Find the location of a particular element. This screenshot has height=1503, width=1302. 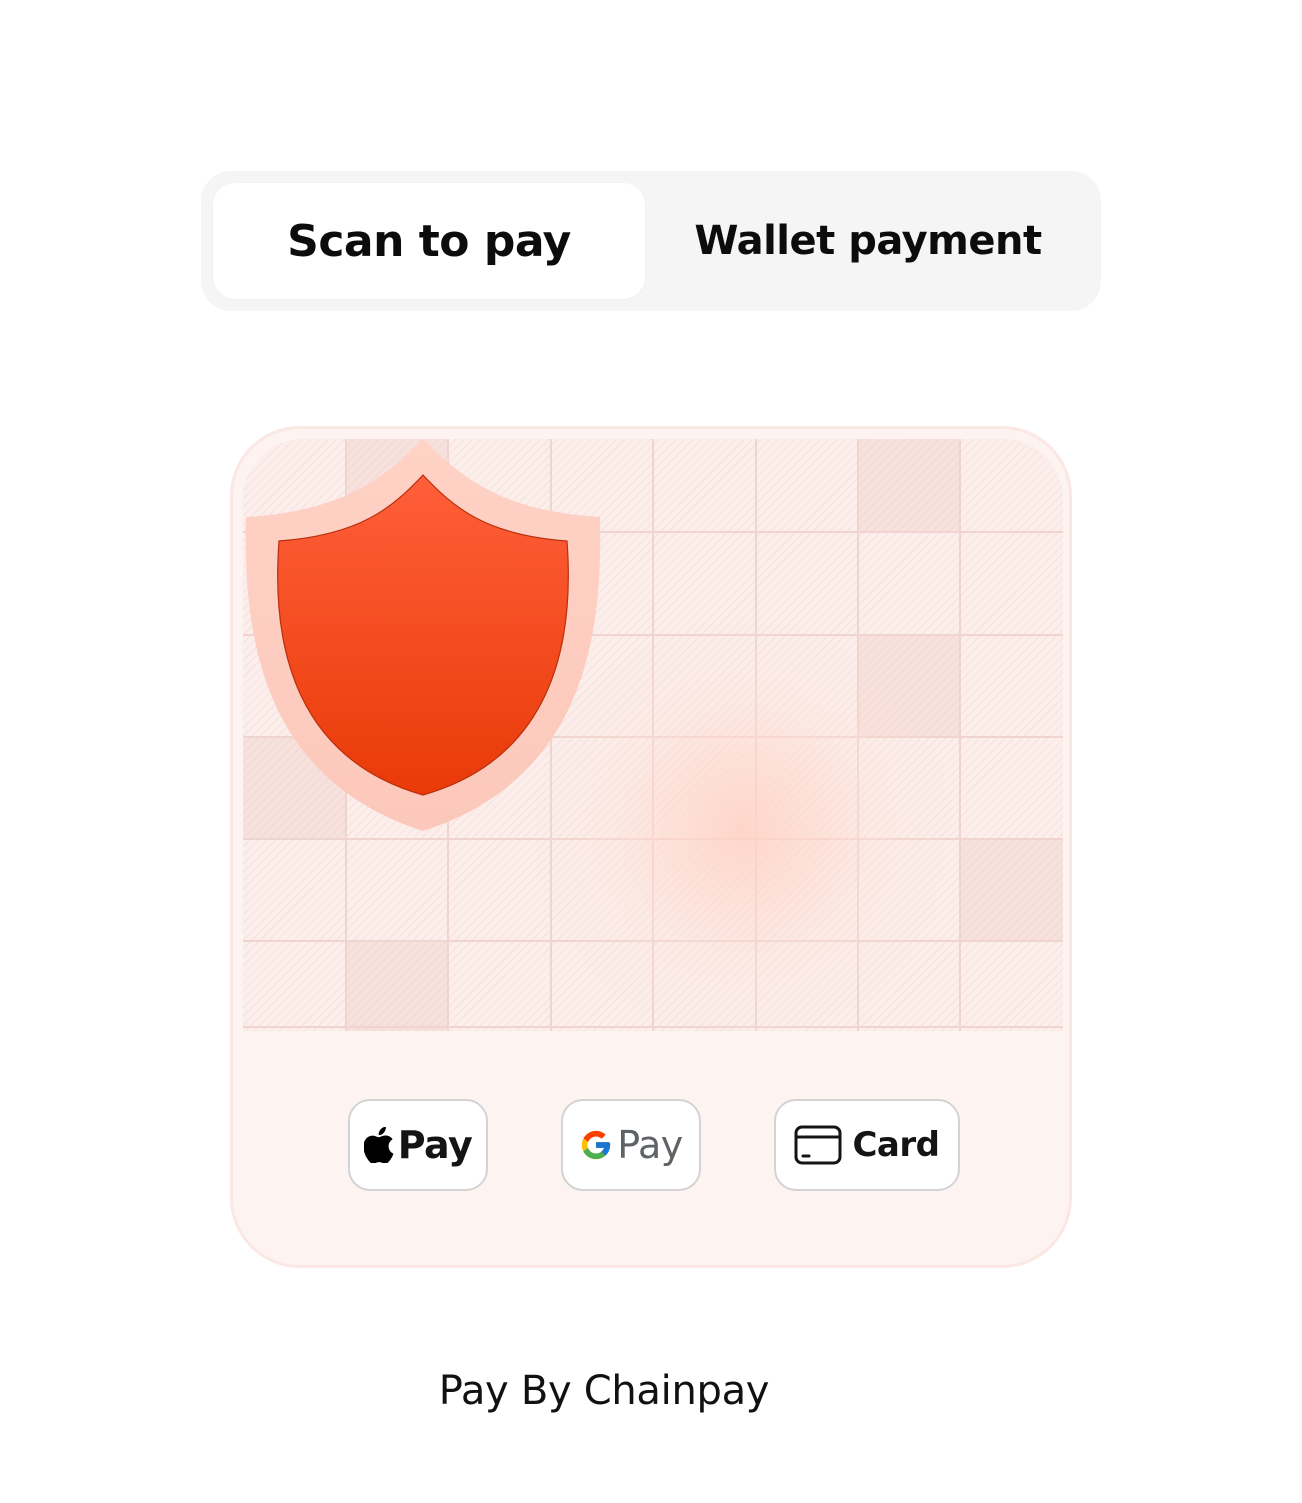

google-pay-label: Pay is located at coordinates (650, 1145).